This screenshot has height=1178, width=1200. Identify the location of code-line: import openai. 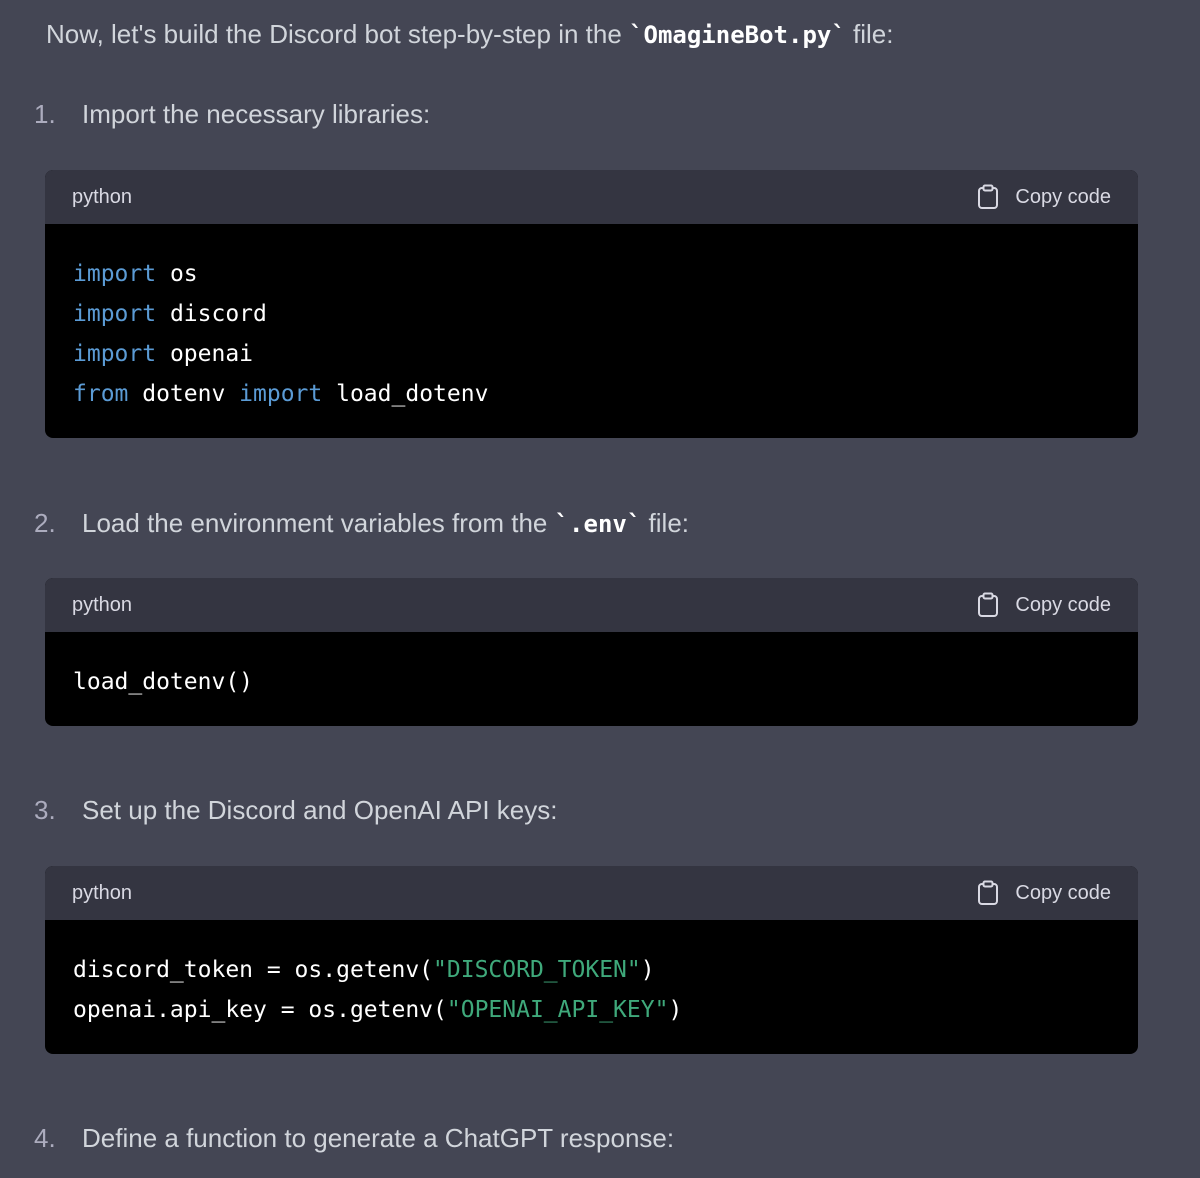
(591, 354).